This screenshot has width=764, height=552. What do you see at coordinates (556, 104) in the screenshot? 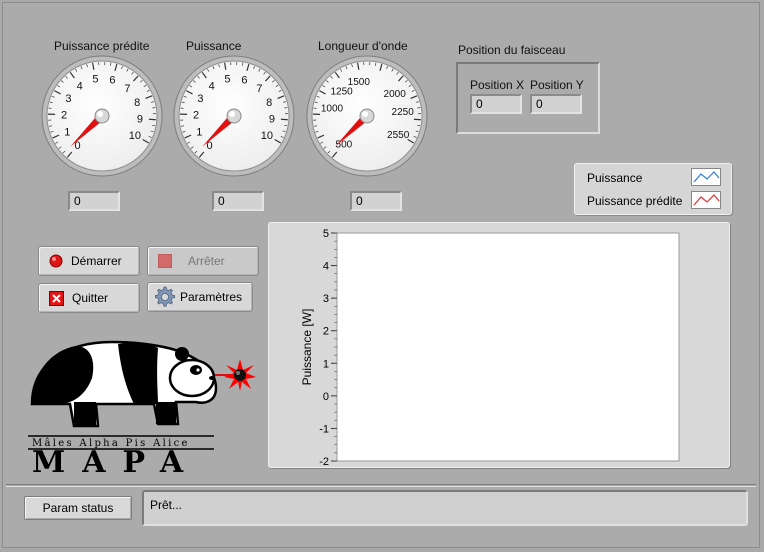
I see `position-y-field: 0` at bounding box center [556, 104].